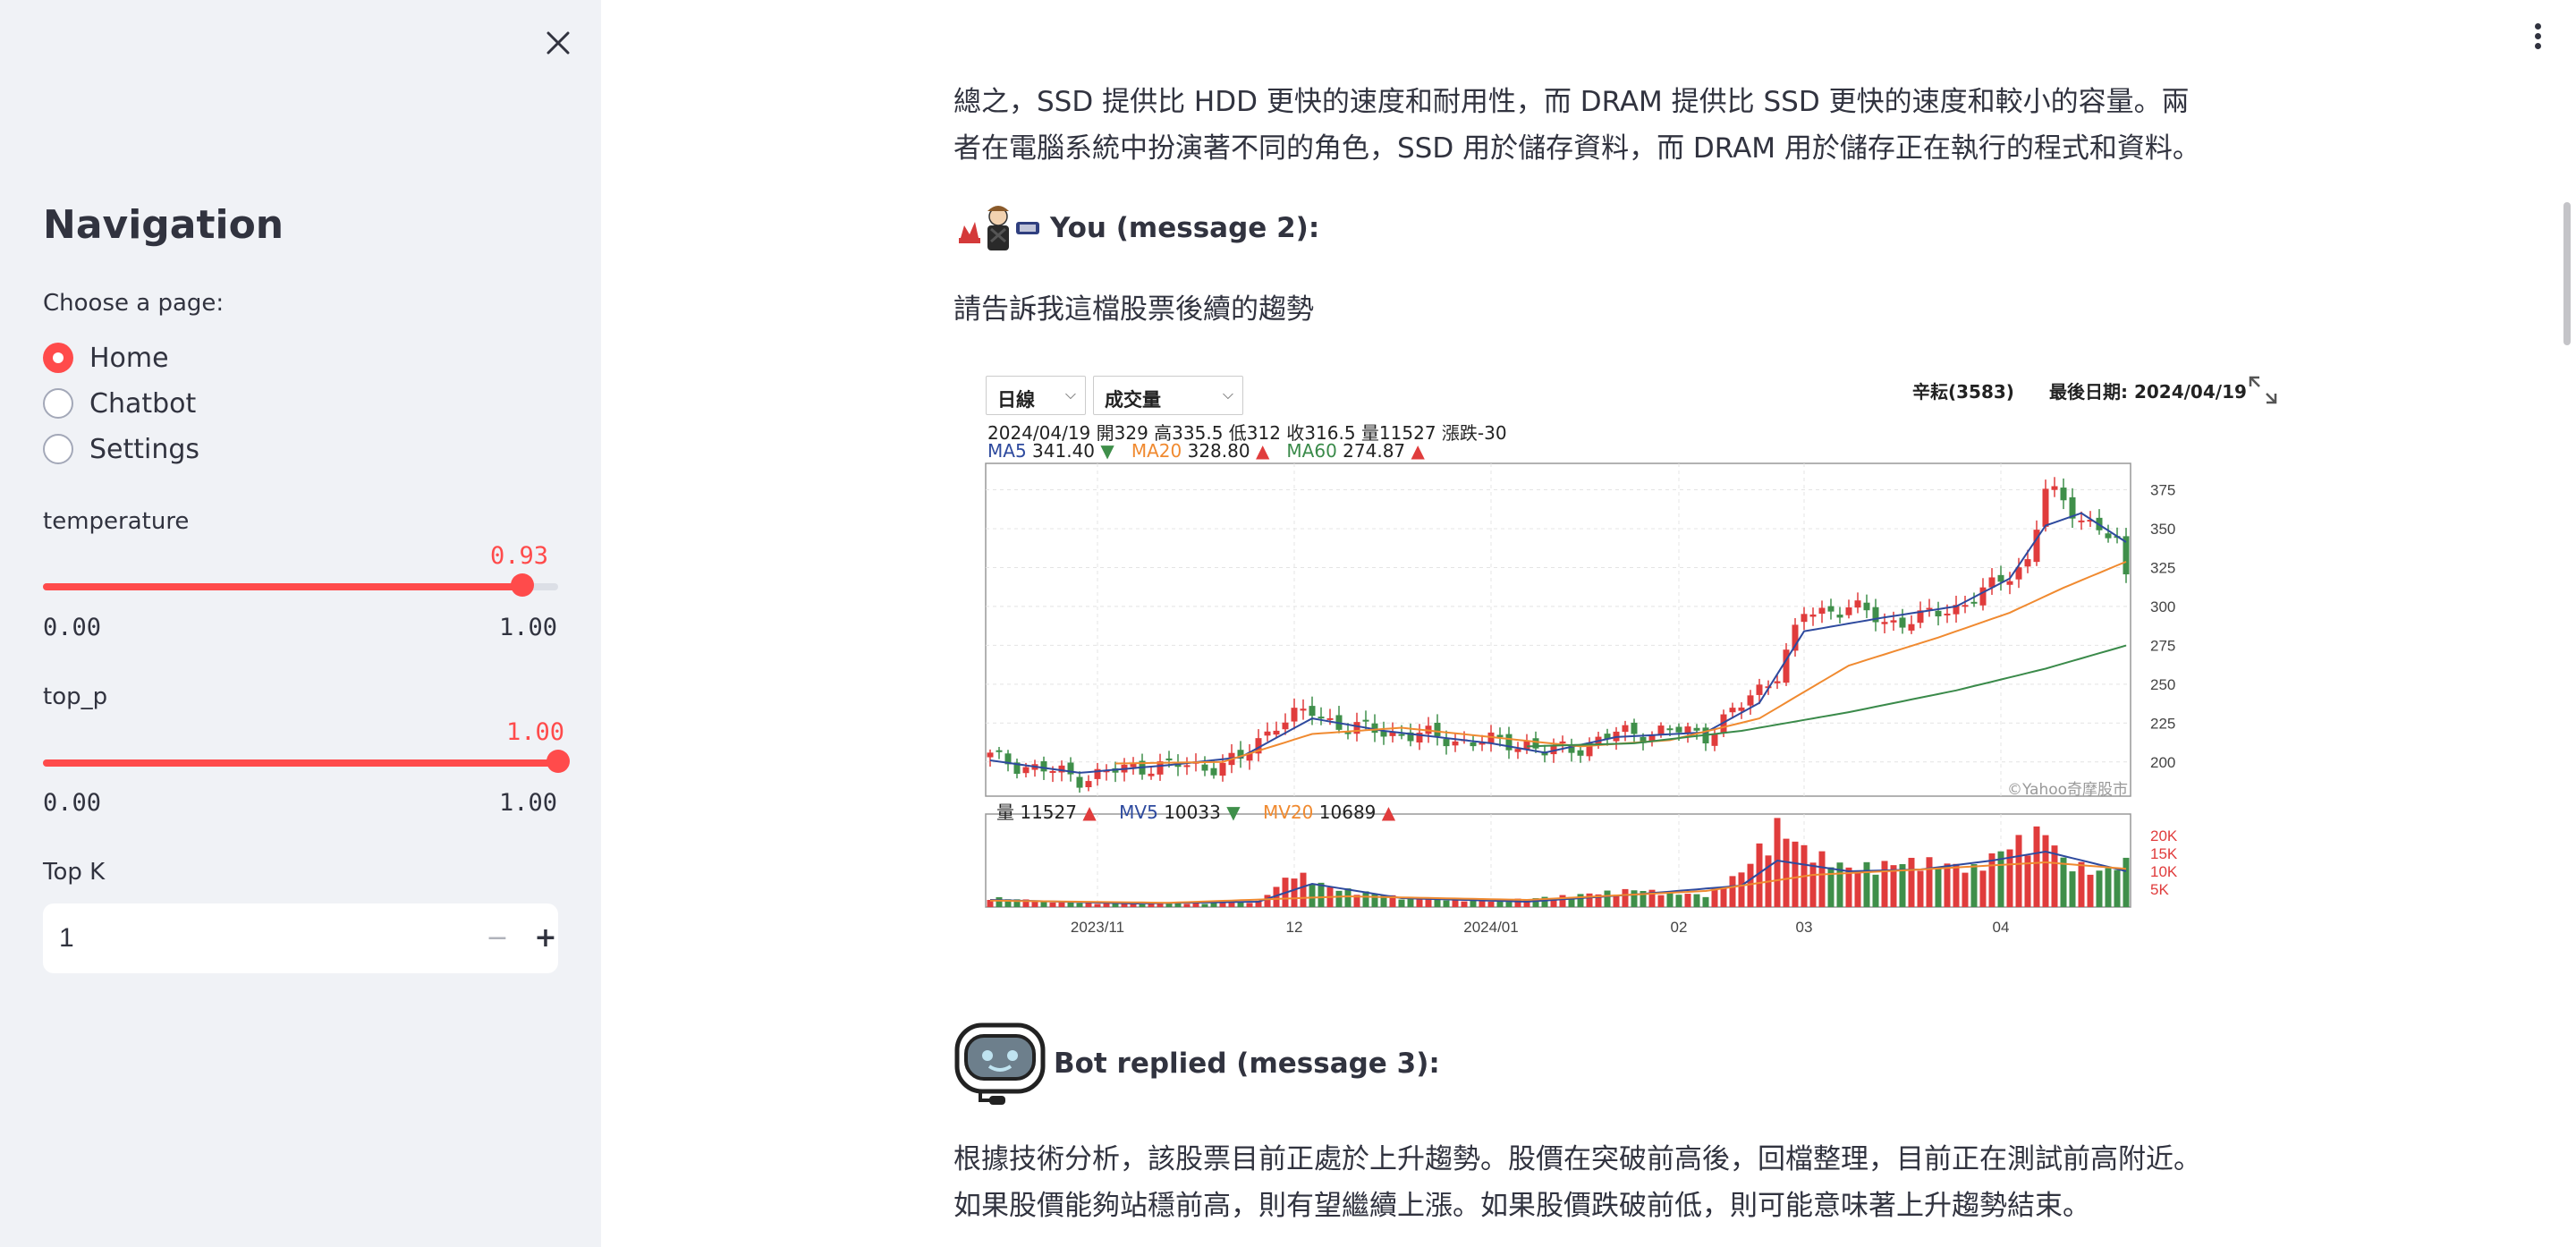 The width and height of the screenshot is (2576, 1247). Describe the element at coordinates (2162, 567) in the screenshot. I see `price-tick-label: 325` at that location.